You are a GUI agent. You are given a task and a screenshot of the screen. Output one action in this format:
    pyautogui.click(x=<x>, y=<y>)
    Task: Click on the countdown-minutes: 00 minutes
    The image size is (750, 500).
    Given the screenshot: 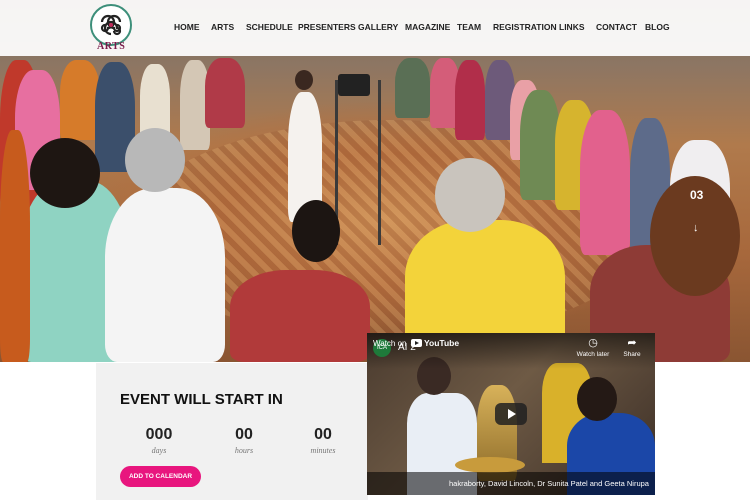 What is the action you would take?
    pyautogui.click(x=323, y=440)
    